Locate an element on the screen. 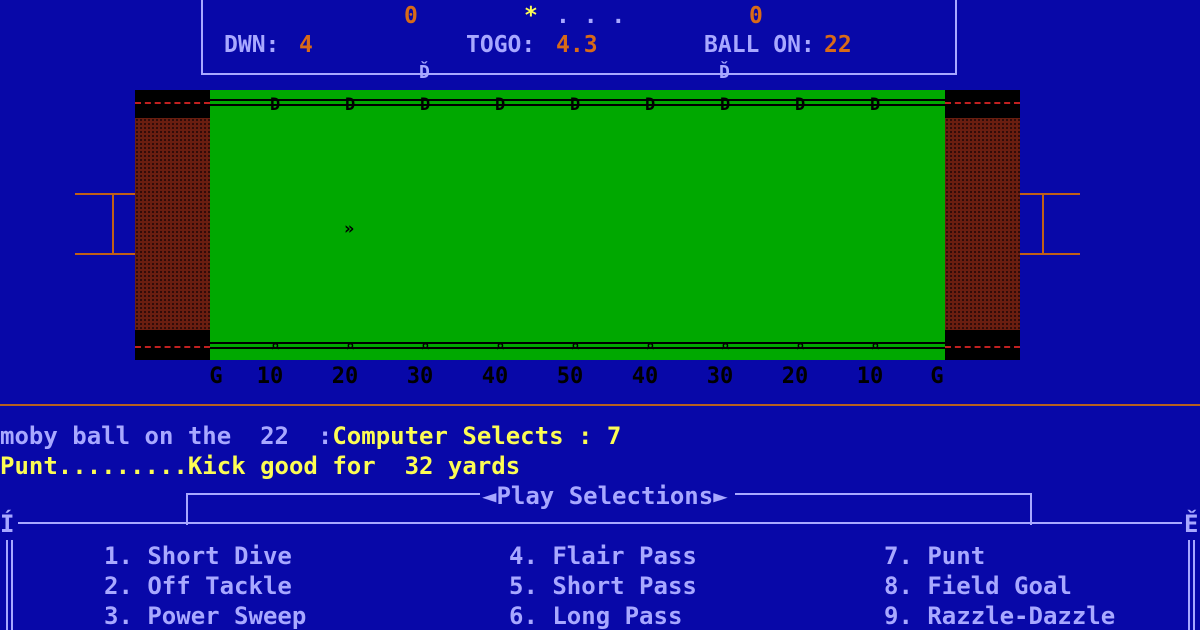 The height and width of the screenshot is (630, 1200). first-down-marker: Ď is located at coordinates (724, 72).